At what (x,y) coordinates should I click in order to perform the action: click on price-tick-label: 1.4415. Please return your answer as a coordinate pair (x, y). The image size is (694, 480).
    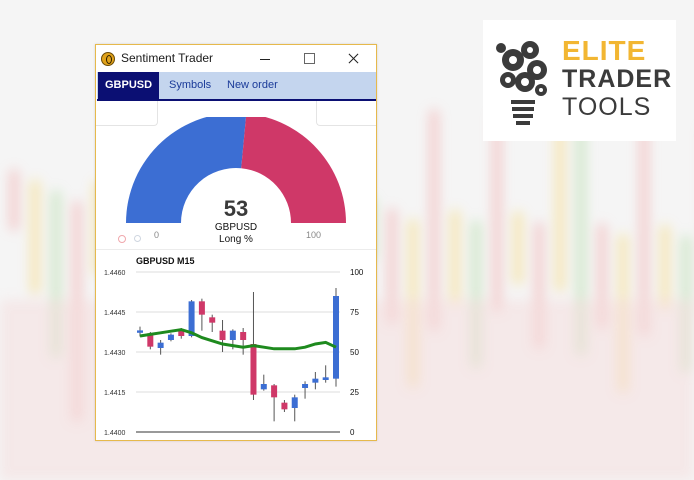
    Looking at the image, I should click on (115, 393).